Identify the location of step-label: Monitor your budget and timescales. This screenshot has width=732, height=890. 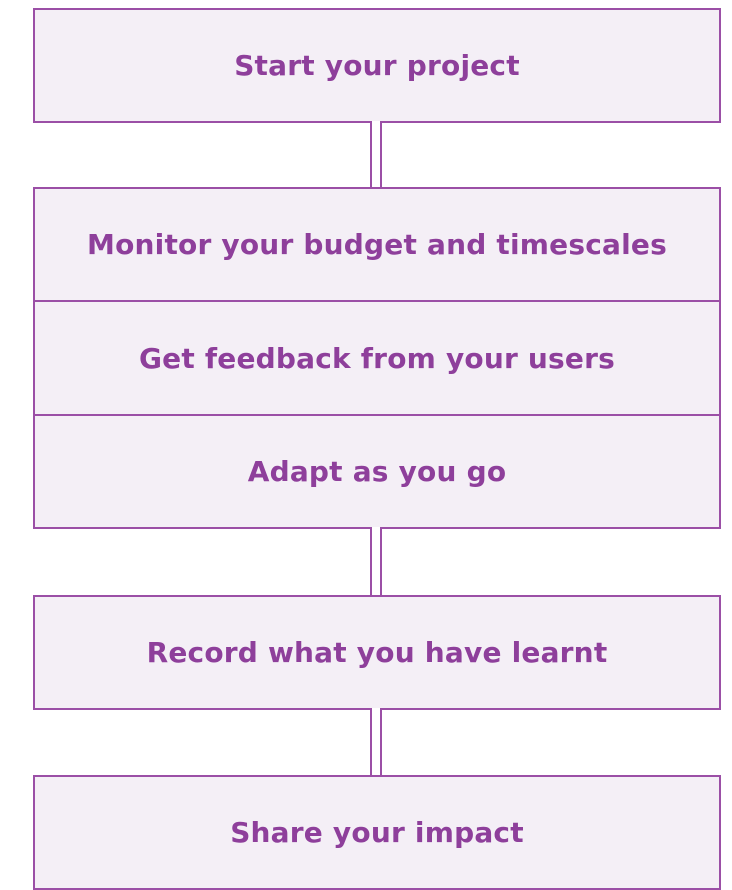
(377, 244).